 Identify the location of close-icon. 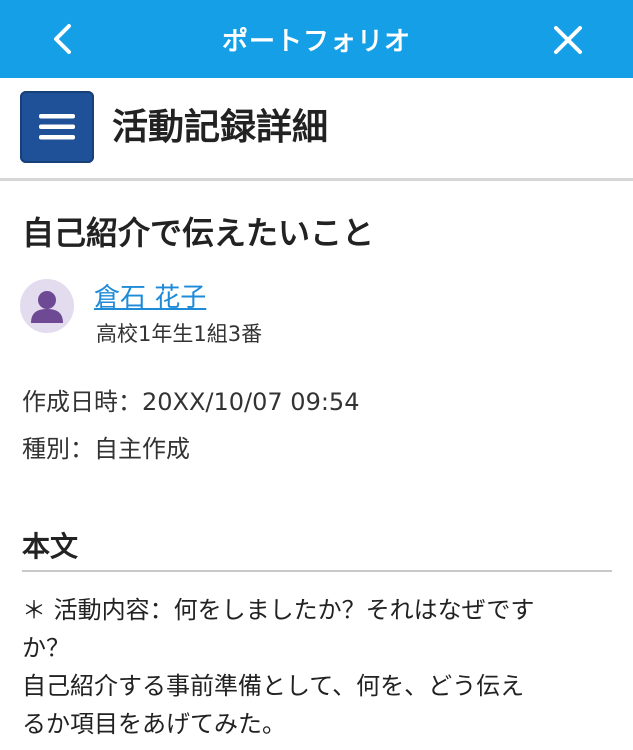
(568, 40).